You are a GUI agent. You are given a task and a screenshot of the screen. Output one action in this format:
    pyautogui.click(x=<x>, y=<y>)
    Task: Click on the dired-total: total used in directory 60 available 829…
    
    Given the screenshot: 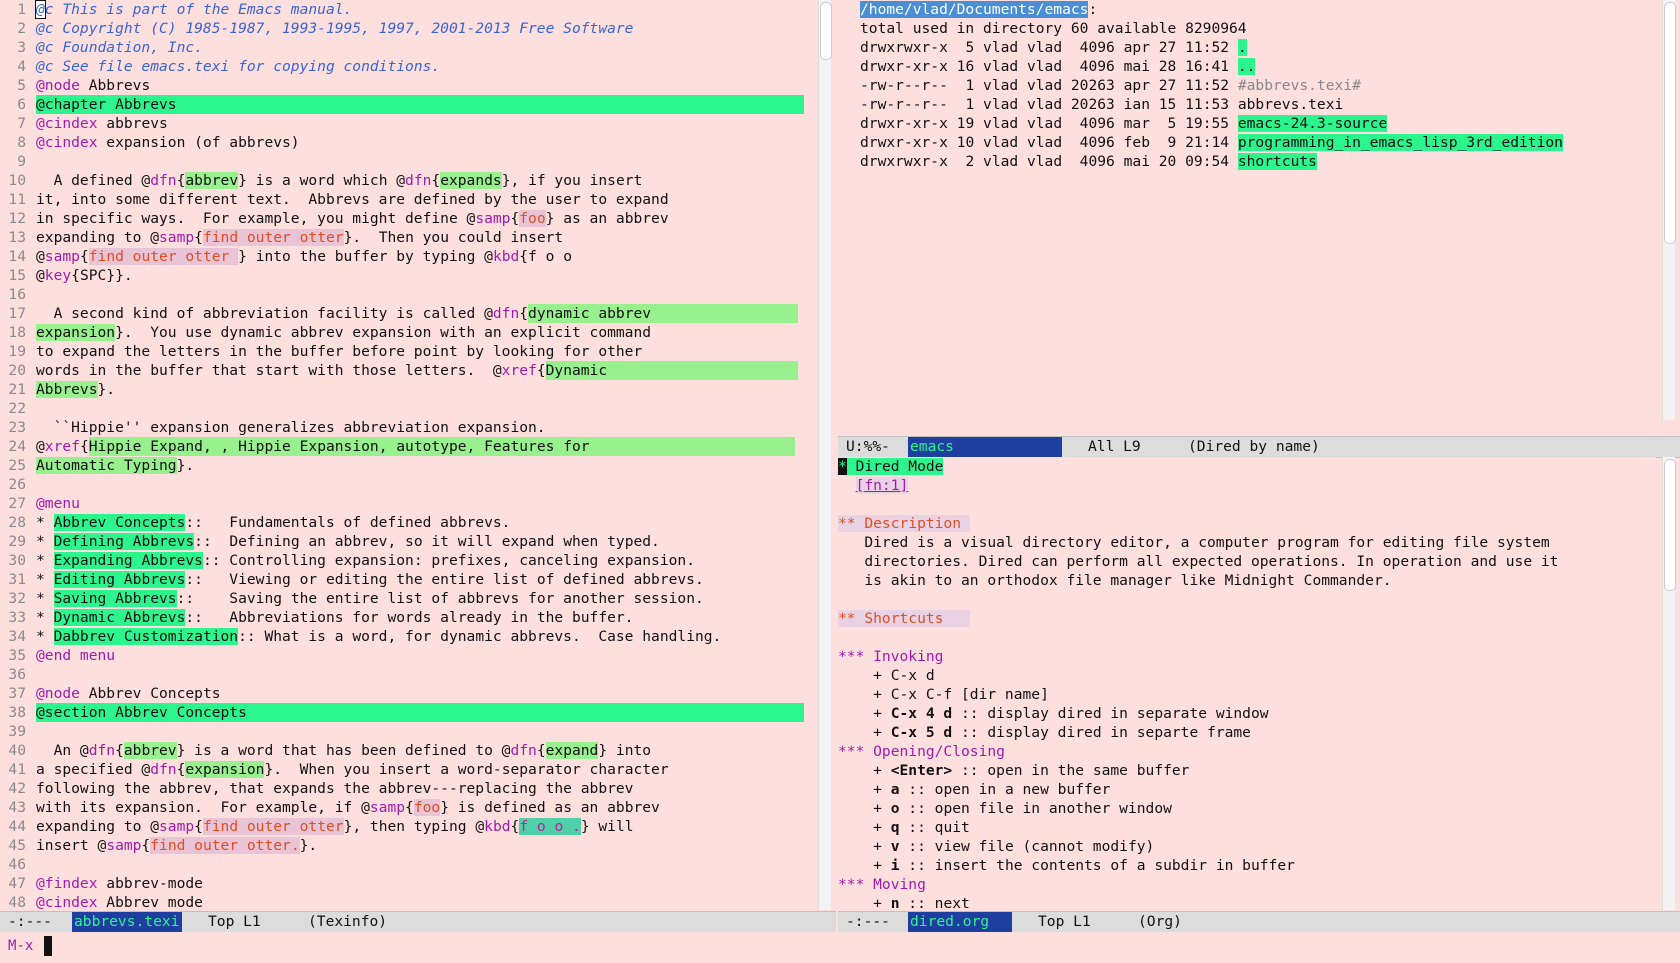 What is the action you would take?
    pyautogui.click(x=1053, y=28)
    